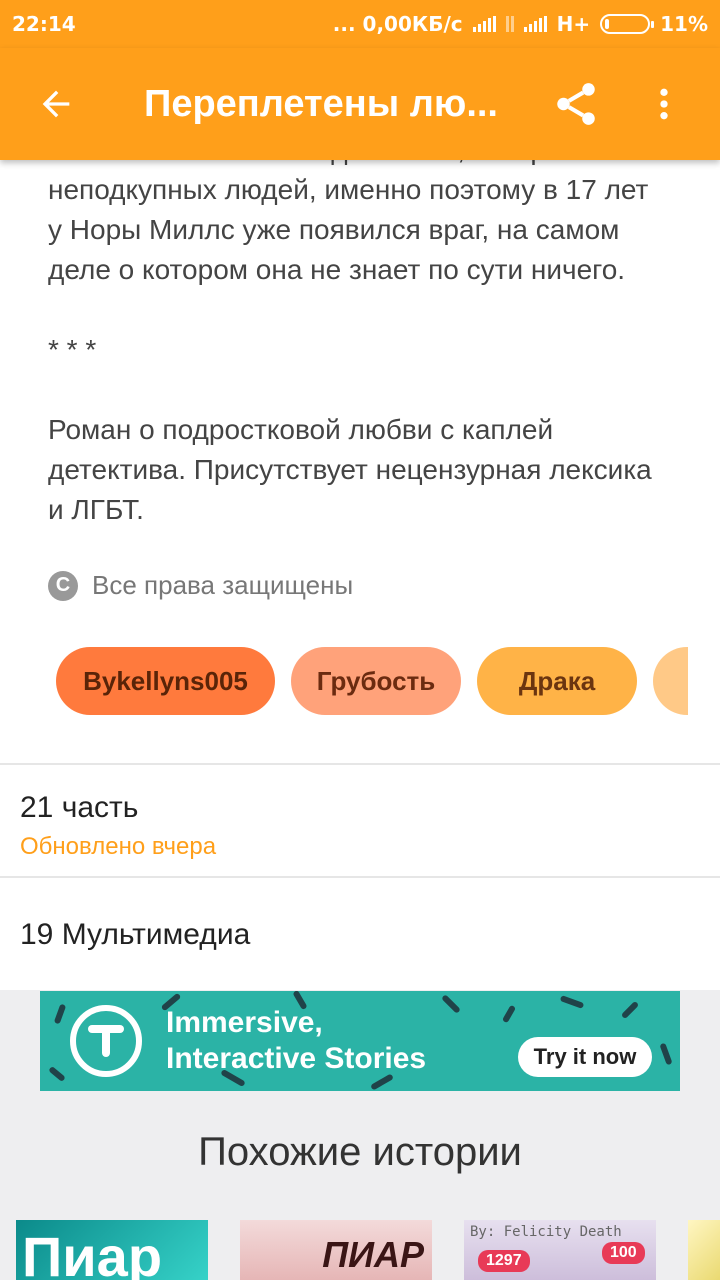 The width and height of the screenshot is (720, 1280). What do you see at coordinates (165, 681) in the screenshot?
I see `tag-chip: Bykellyns005` at bounding box center [165, 681].